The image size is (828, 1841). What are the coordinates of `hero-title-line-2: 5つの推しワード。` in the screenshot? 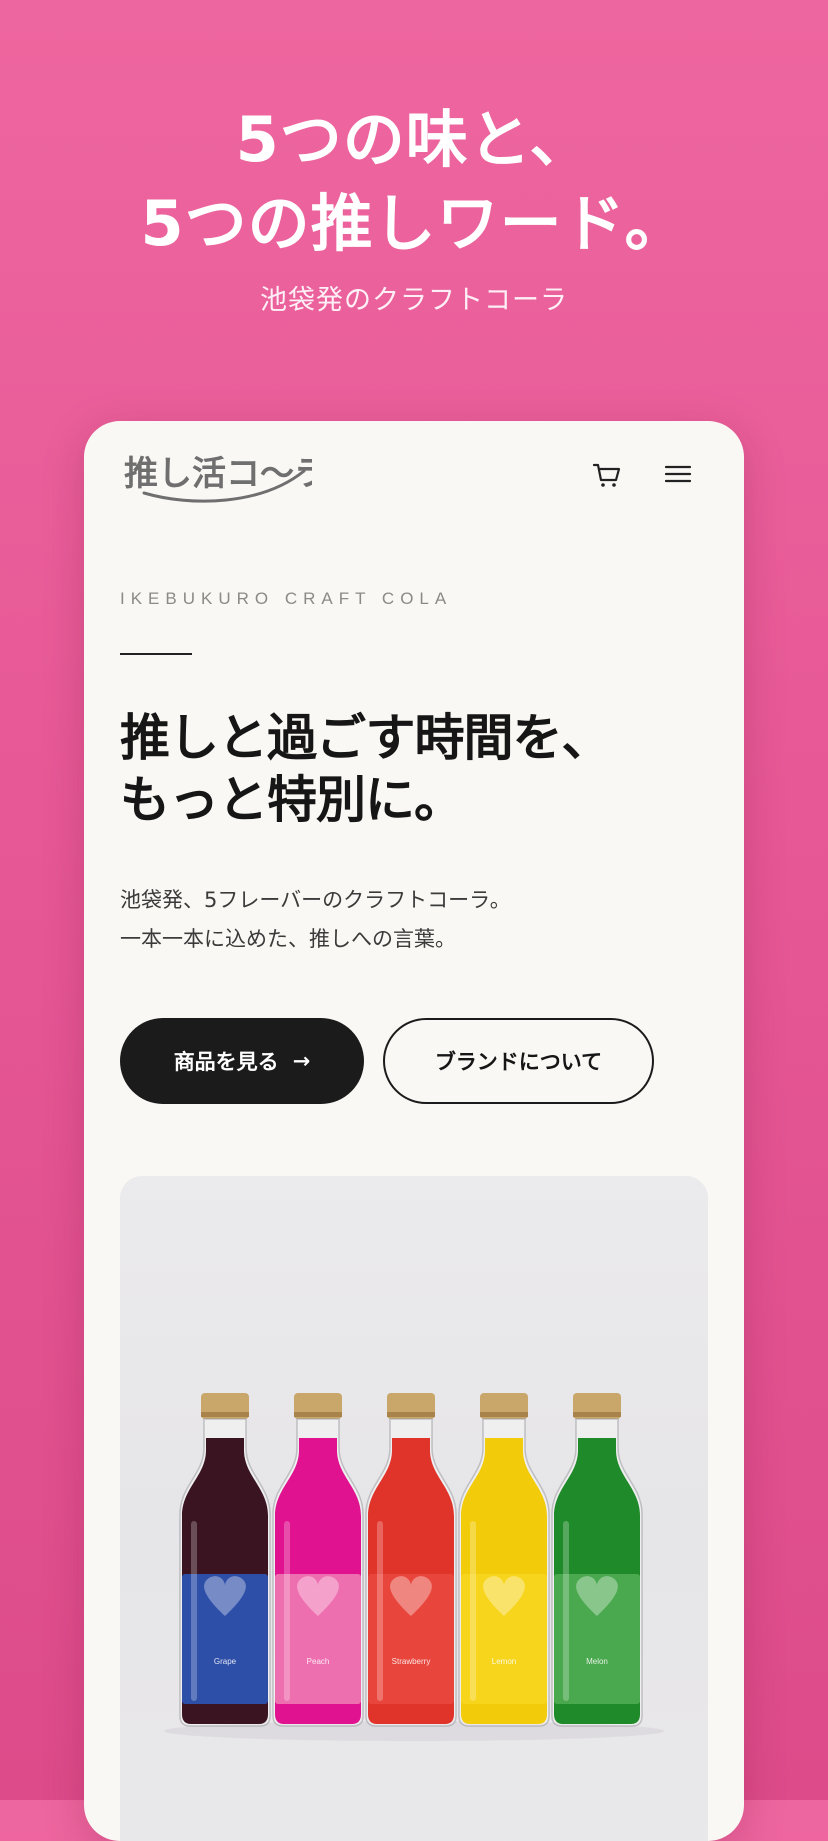 It's located at (414, 223).